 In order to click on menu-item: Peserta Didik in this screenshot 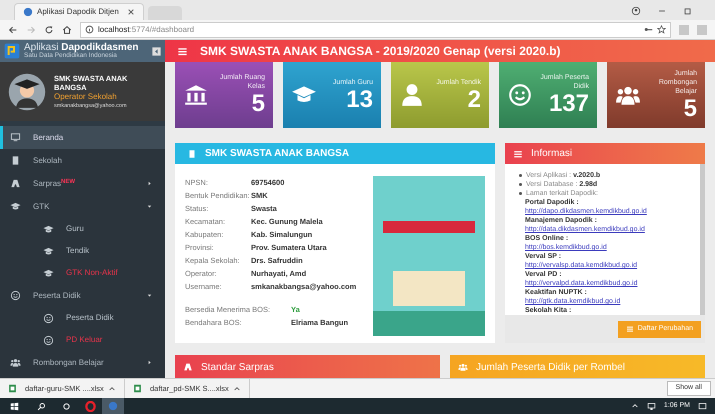, I will do `click(82, 295)`.